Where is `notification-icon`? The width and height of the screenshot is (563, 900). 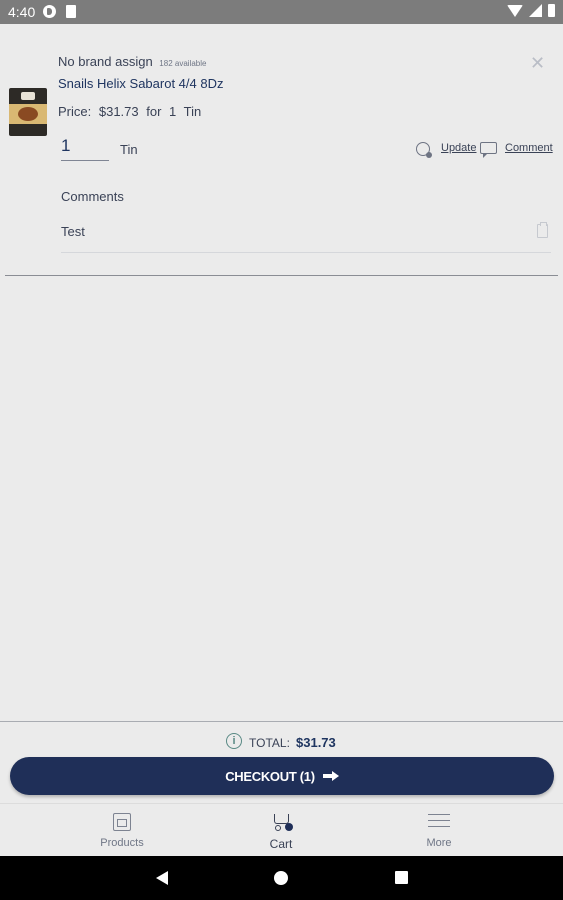
notification-icon is located at coordinates (49, 11).